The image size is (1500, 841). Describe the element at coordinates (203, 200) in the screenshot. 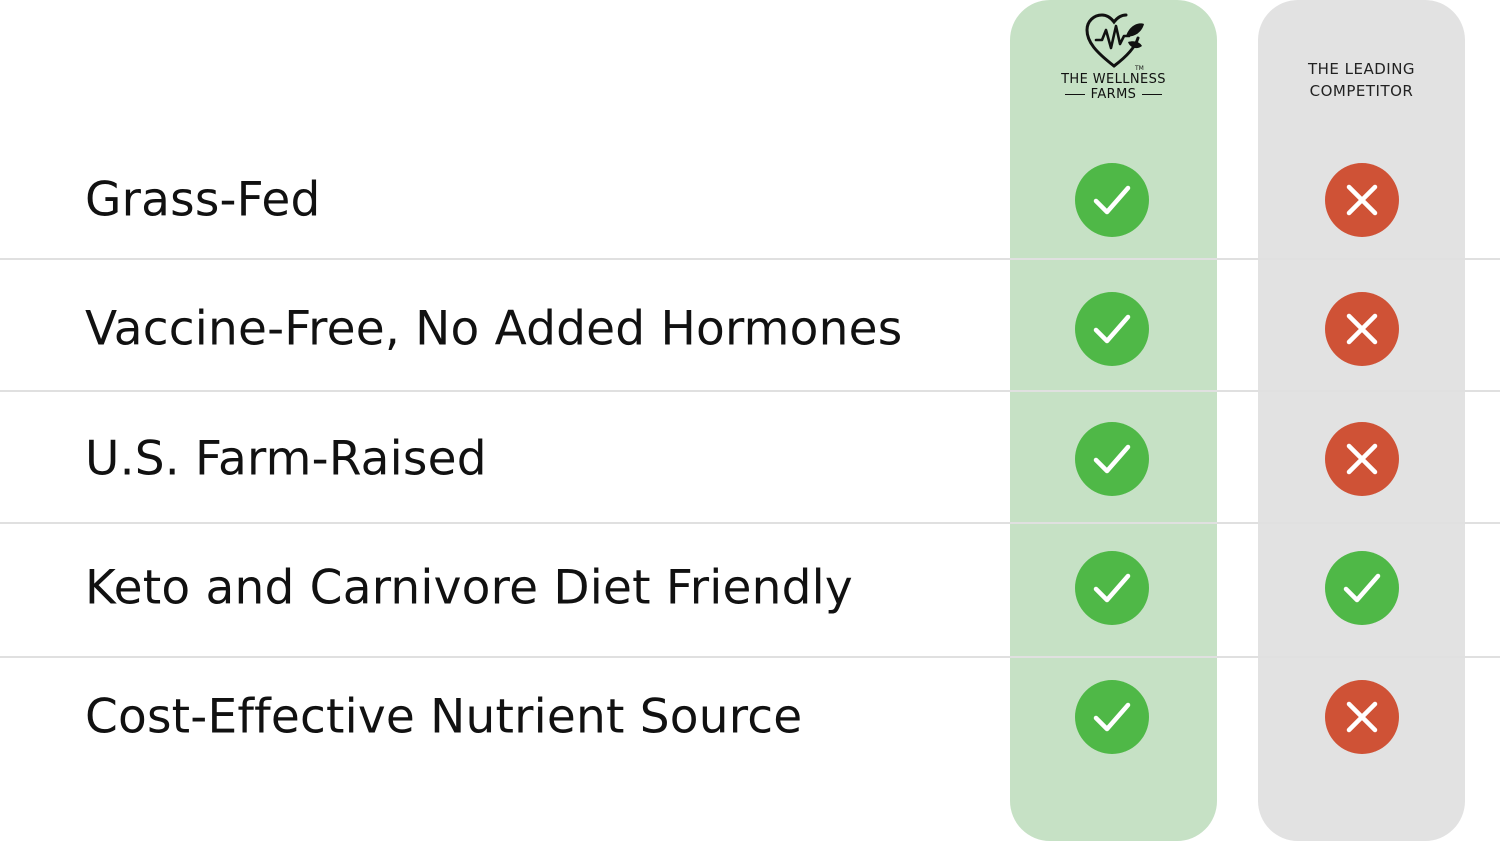

I see `feature-label: Grass-Fed` at that location.